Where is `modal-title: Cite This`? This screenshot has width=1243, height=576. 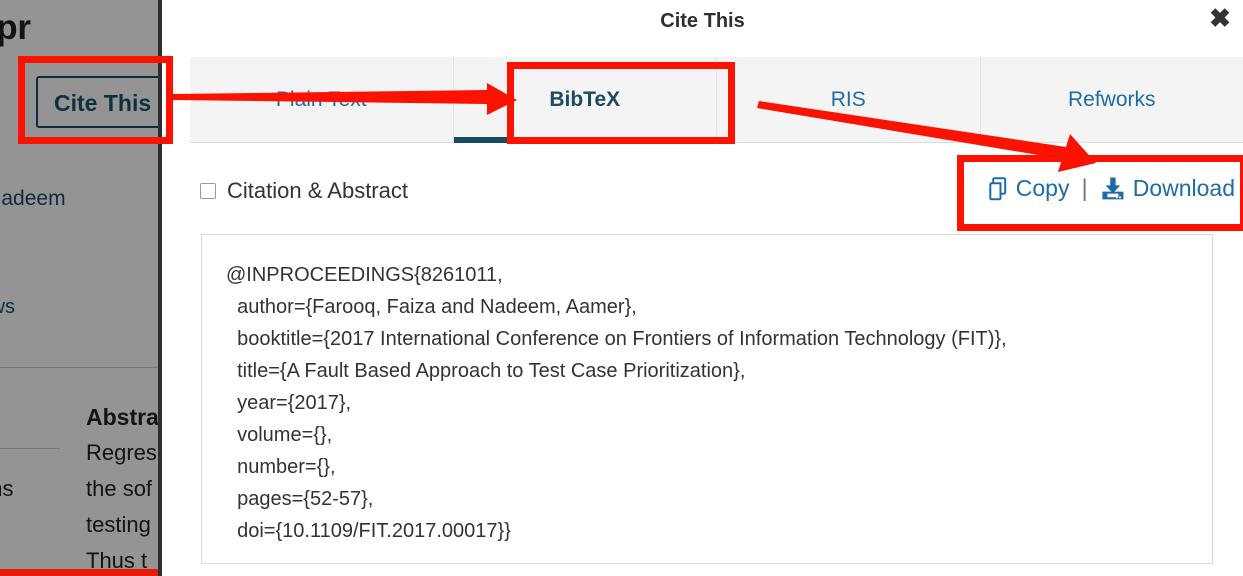 modal-title: Cite This is located at coordinates (702, 21).